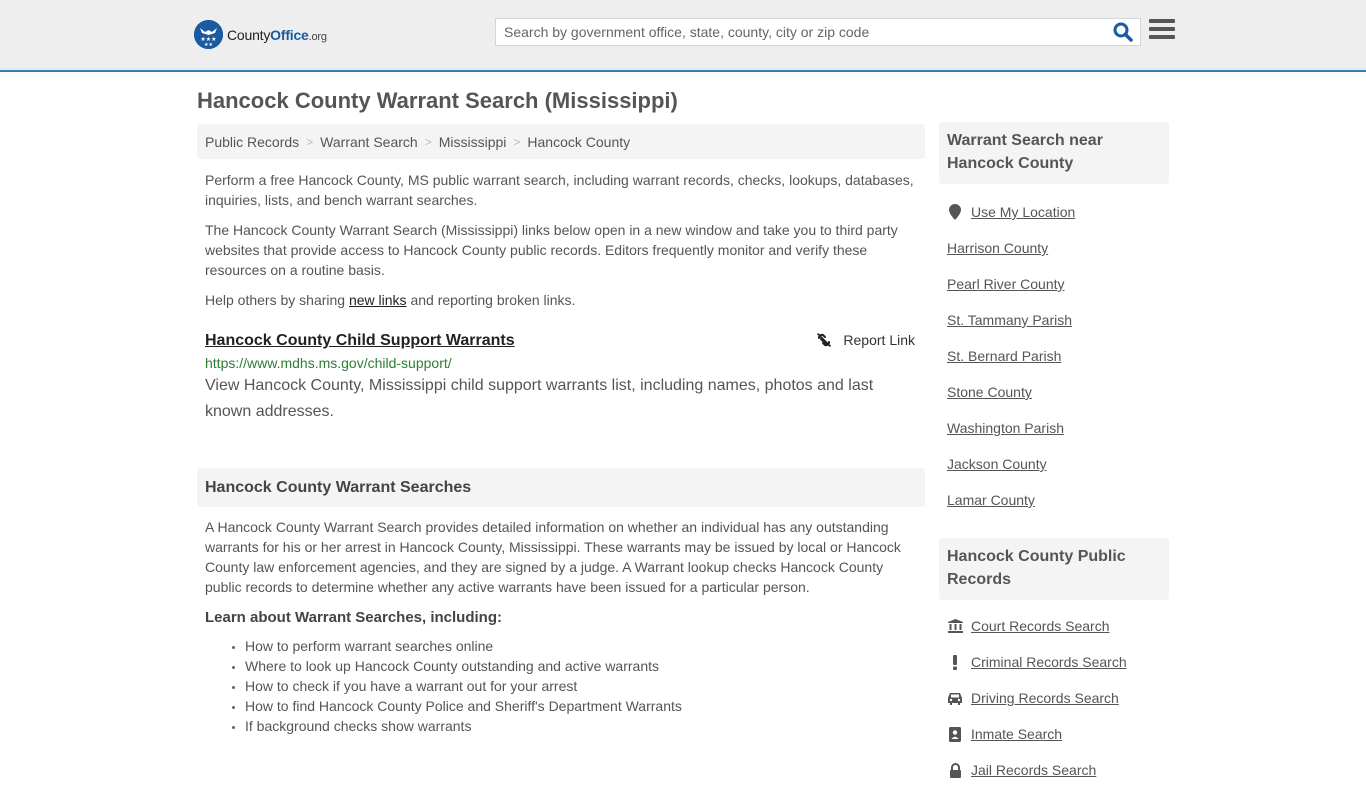 The image size is (1366, 788). What do you see at coordinates (955, 212) in the screenshot?
I see `map-marker-icon` at bounding box center [955, 212].